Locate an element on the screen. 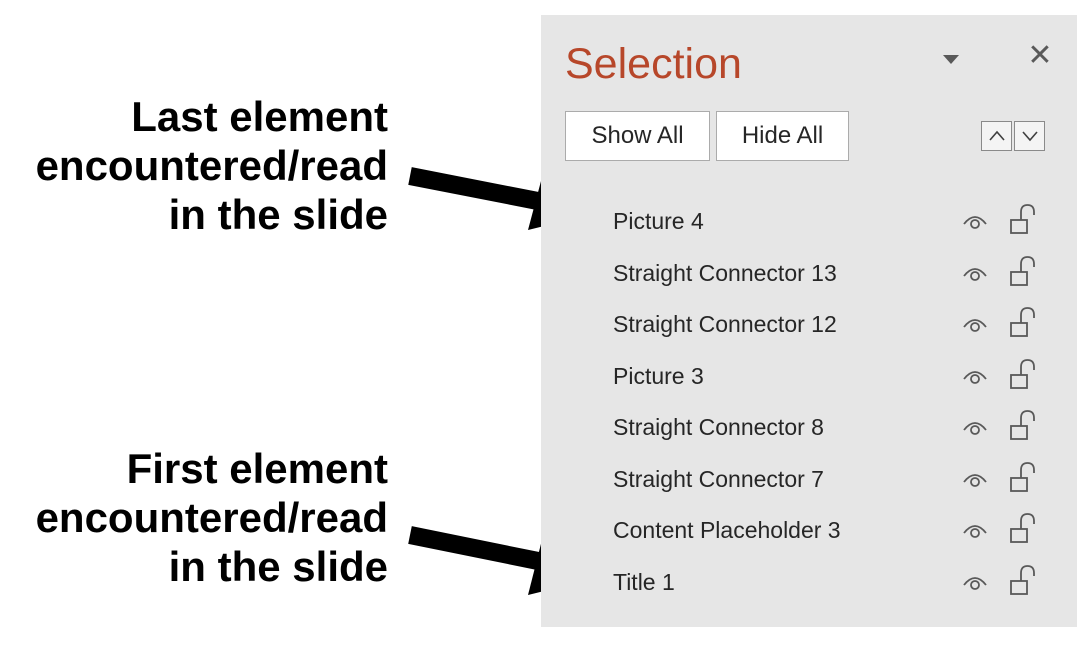 The image size is (1092, 645). triangle-down-icon is located at coordinates (951, 59).